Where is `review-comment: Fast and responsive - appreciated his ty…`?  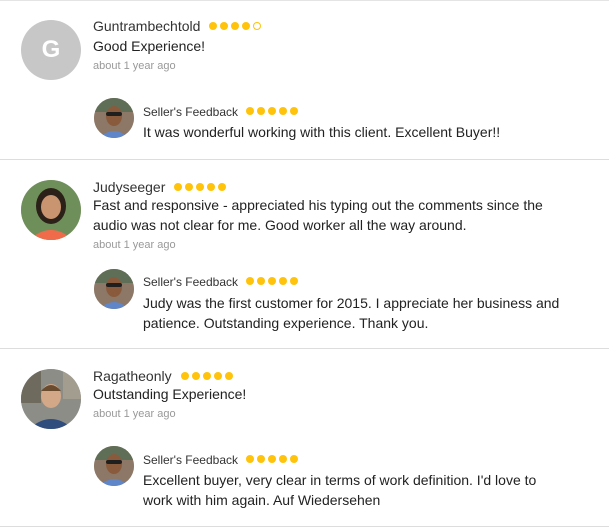
review-comment: Fast and responsive - appreciated his ty… is located at coordinates (318, 215).